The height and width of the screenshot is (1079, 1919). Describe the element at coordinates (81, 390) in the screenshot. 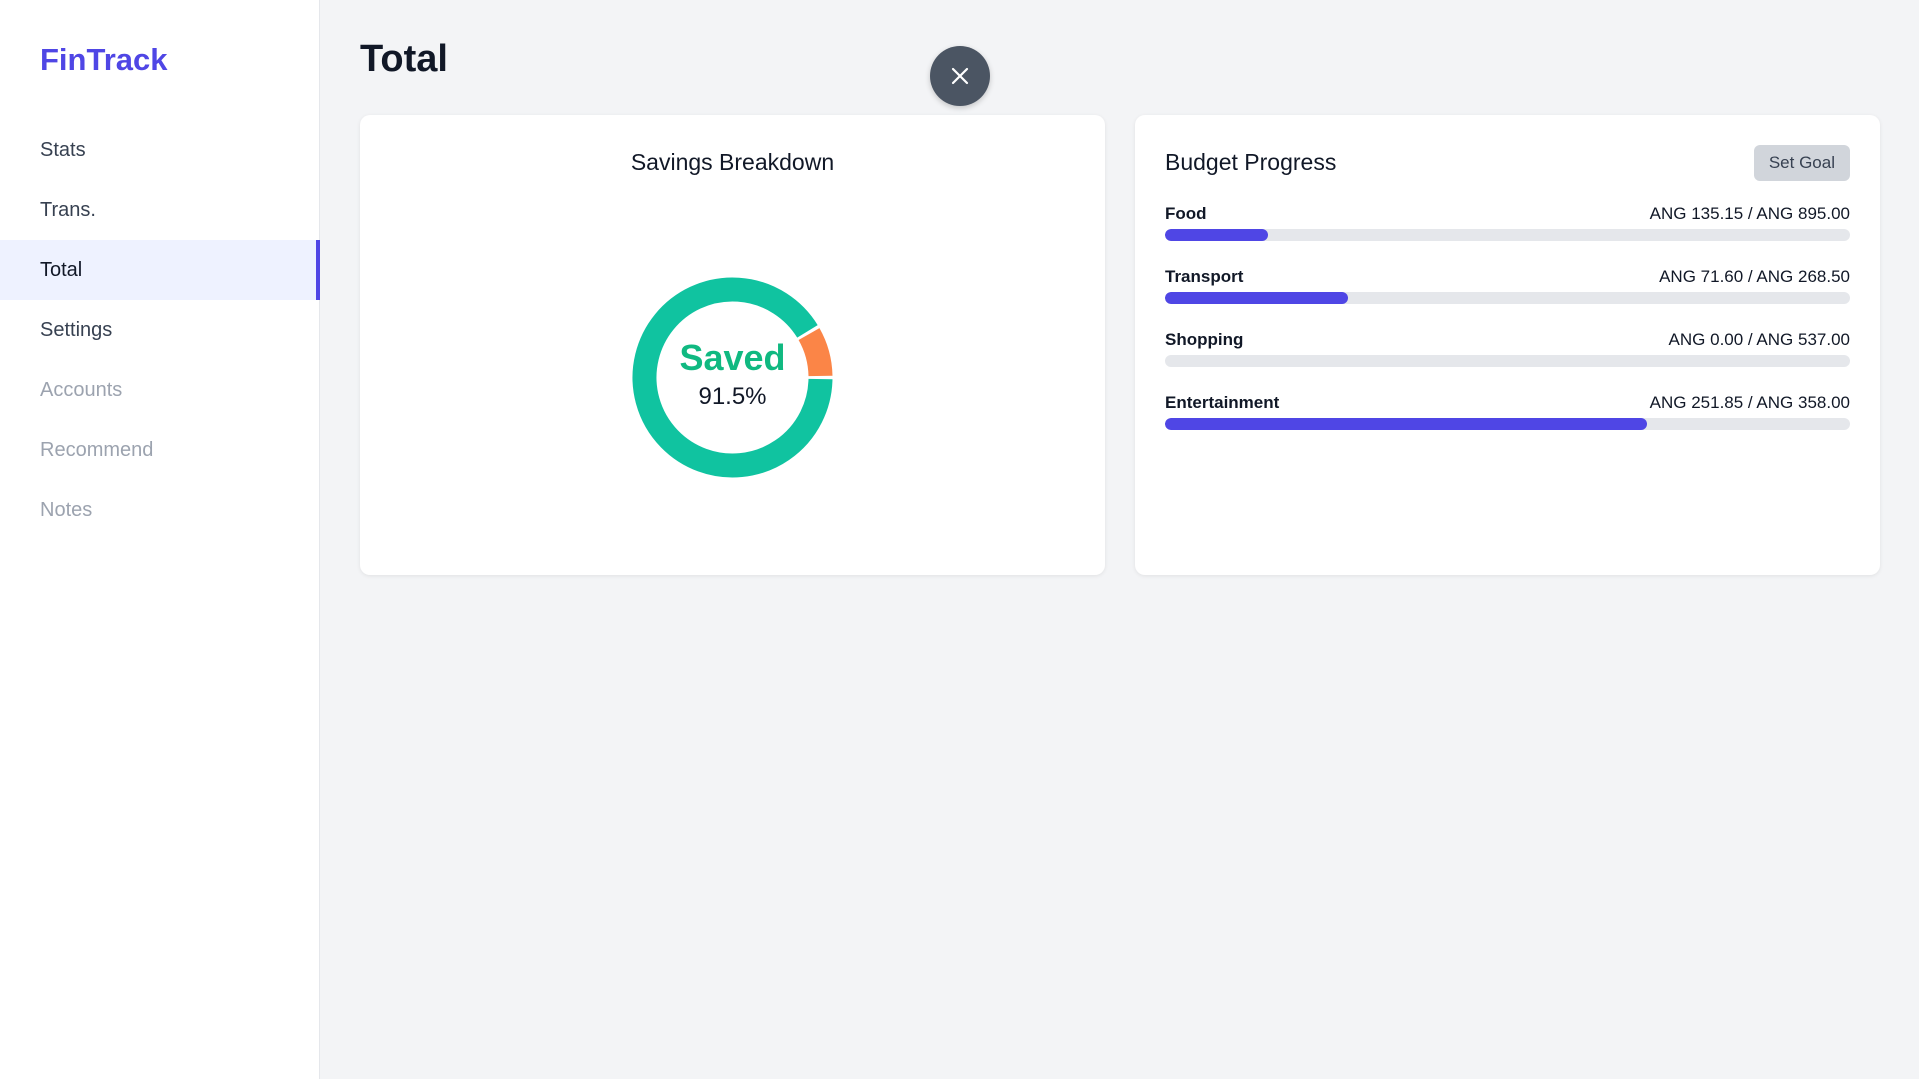

I see `sidebar-item-label: Accounts` at that location.